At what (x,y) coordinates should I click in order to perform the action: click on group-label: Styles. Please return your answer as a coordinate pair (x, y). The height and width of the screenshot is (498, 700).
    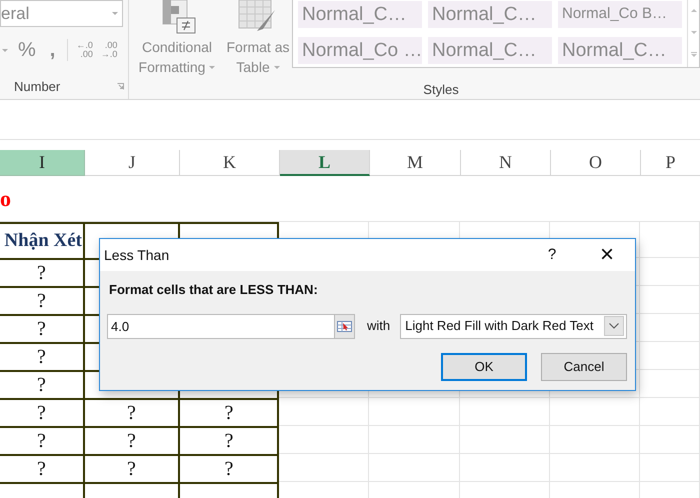
    Looking at the image, I should click on (441, 89).